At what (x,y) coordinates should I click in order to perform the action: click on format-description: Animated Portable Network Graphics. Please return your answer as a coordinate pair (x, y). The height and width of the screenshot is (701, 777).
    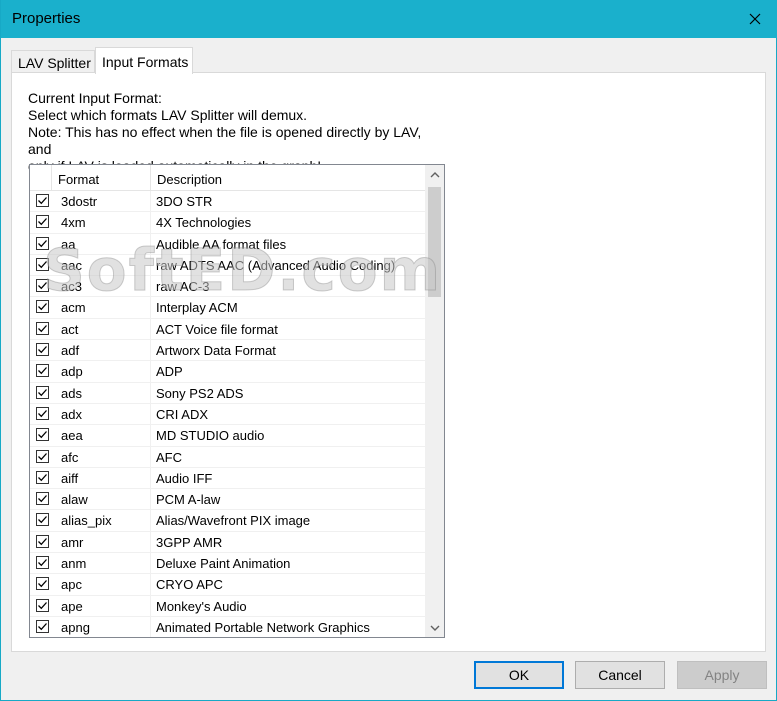
    Looking at the image, I should click on (263, 627).